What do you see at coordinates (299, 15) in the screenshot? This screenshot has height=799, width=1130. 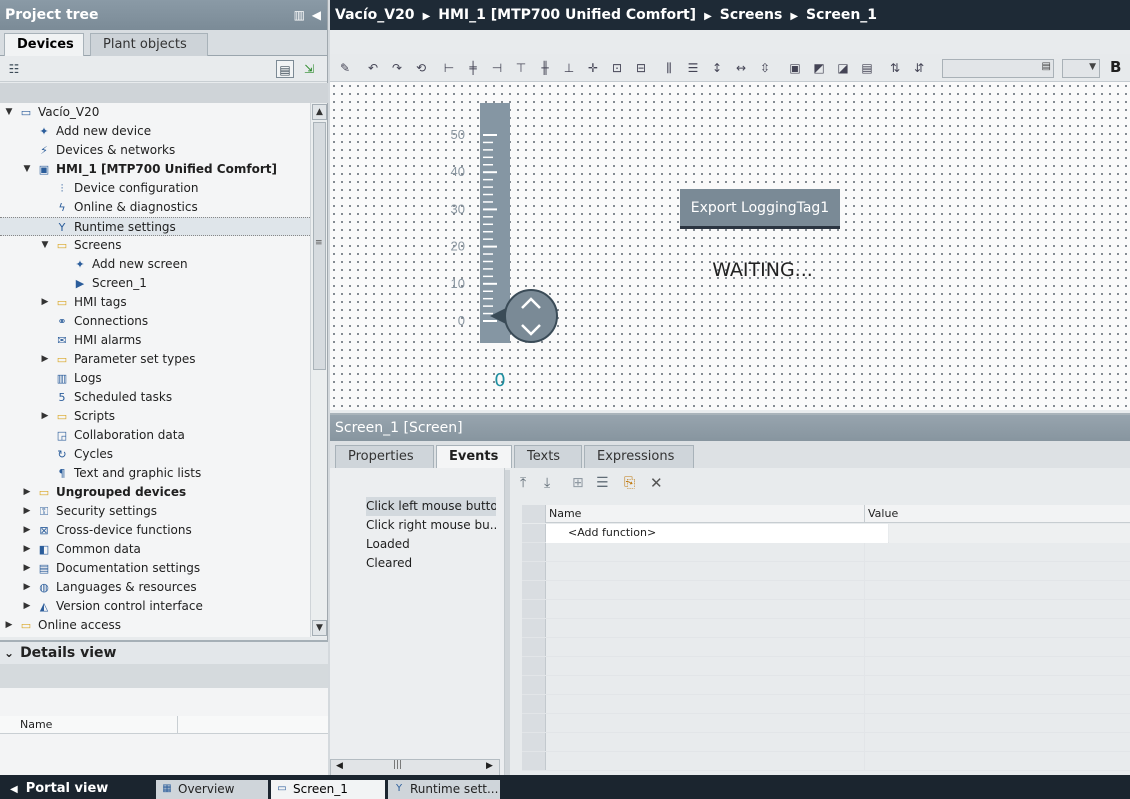 I see `pin-icon: ▥` at bounding box center [299, 15].